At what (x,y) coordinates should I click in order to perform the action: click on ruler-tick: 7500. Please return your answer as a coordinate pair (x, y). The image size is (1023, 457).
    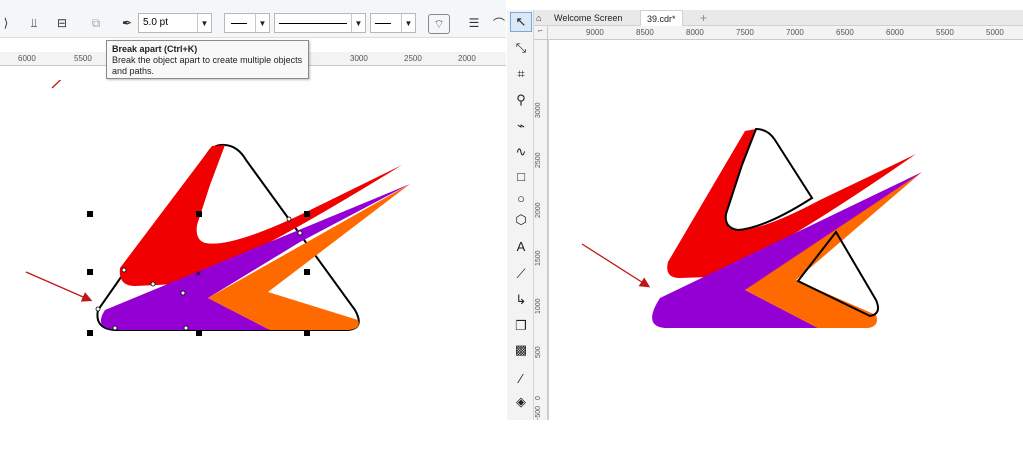
    Looking at the image, I should click on (745, 32).